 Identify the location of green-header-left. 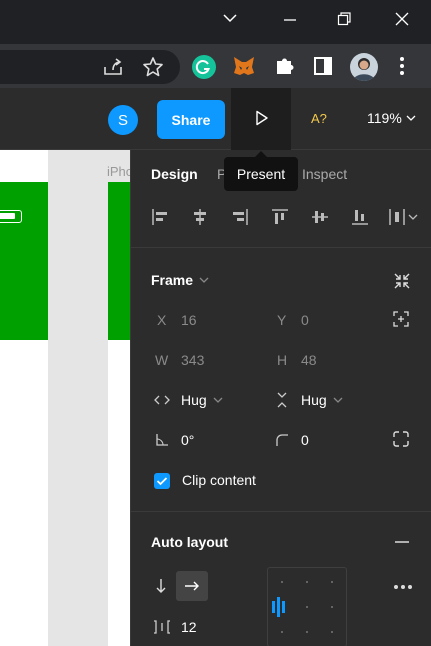
(24, 261).